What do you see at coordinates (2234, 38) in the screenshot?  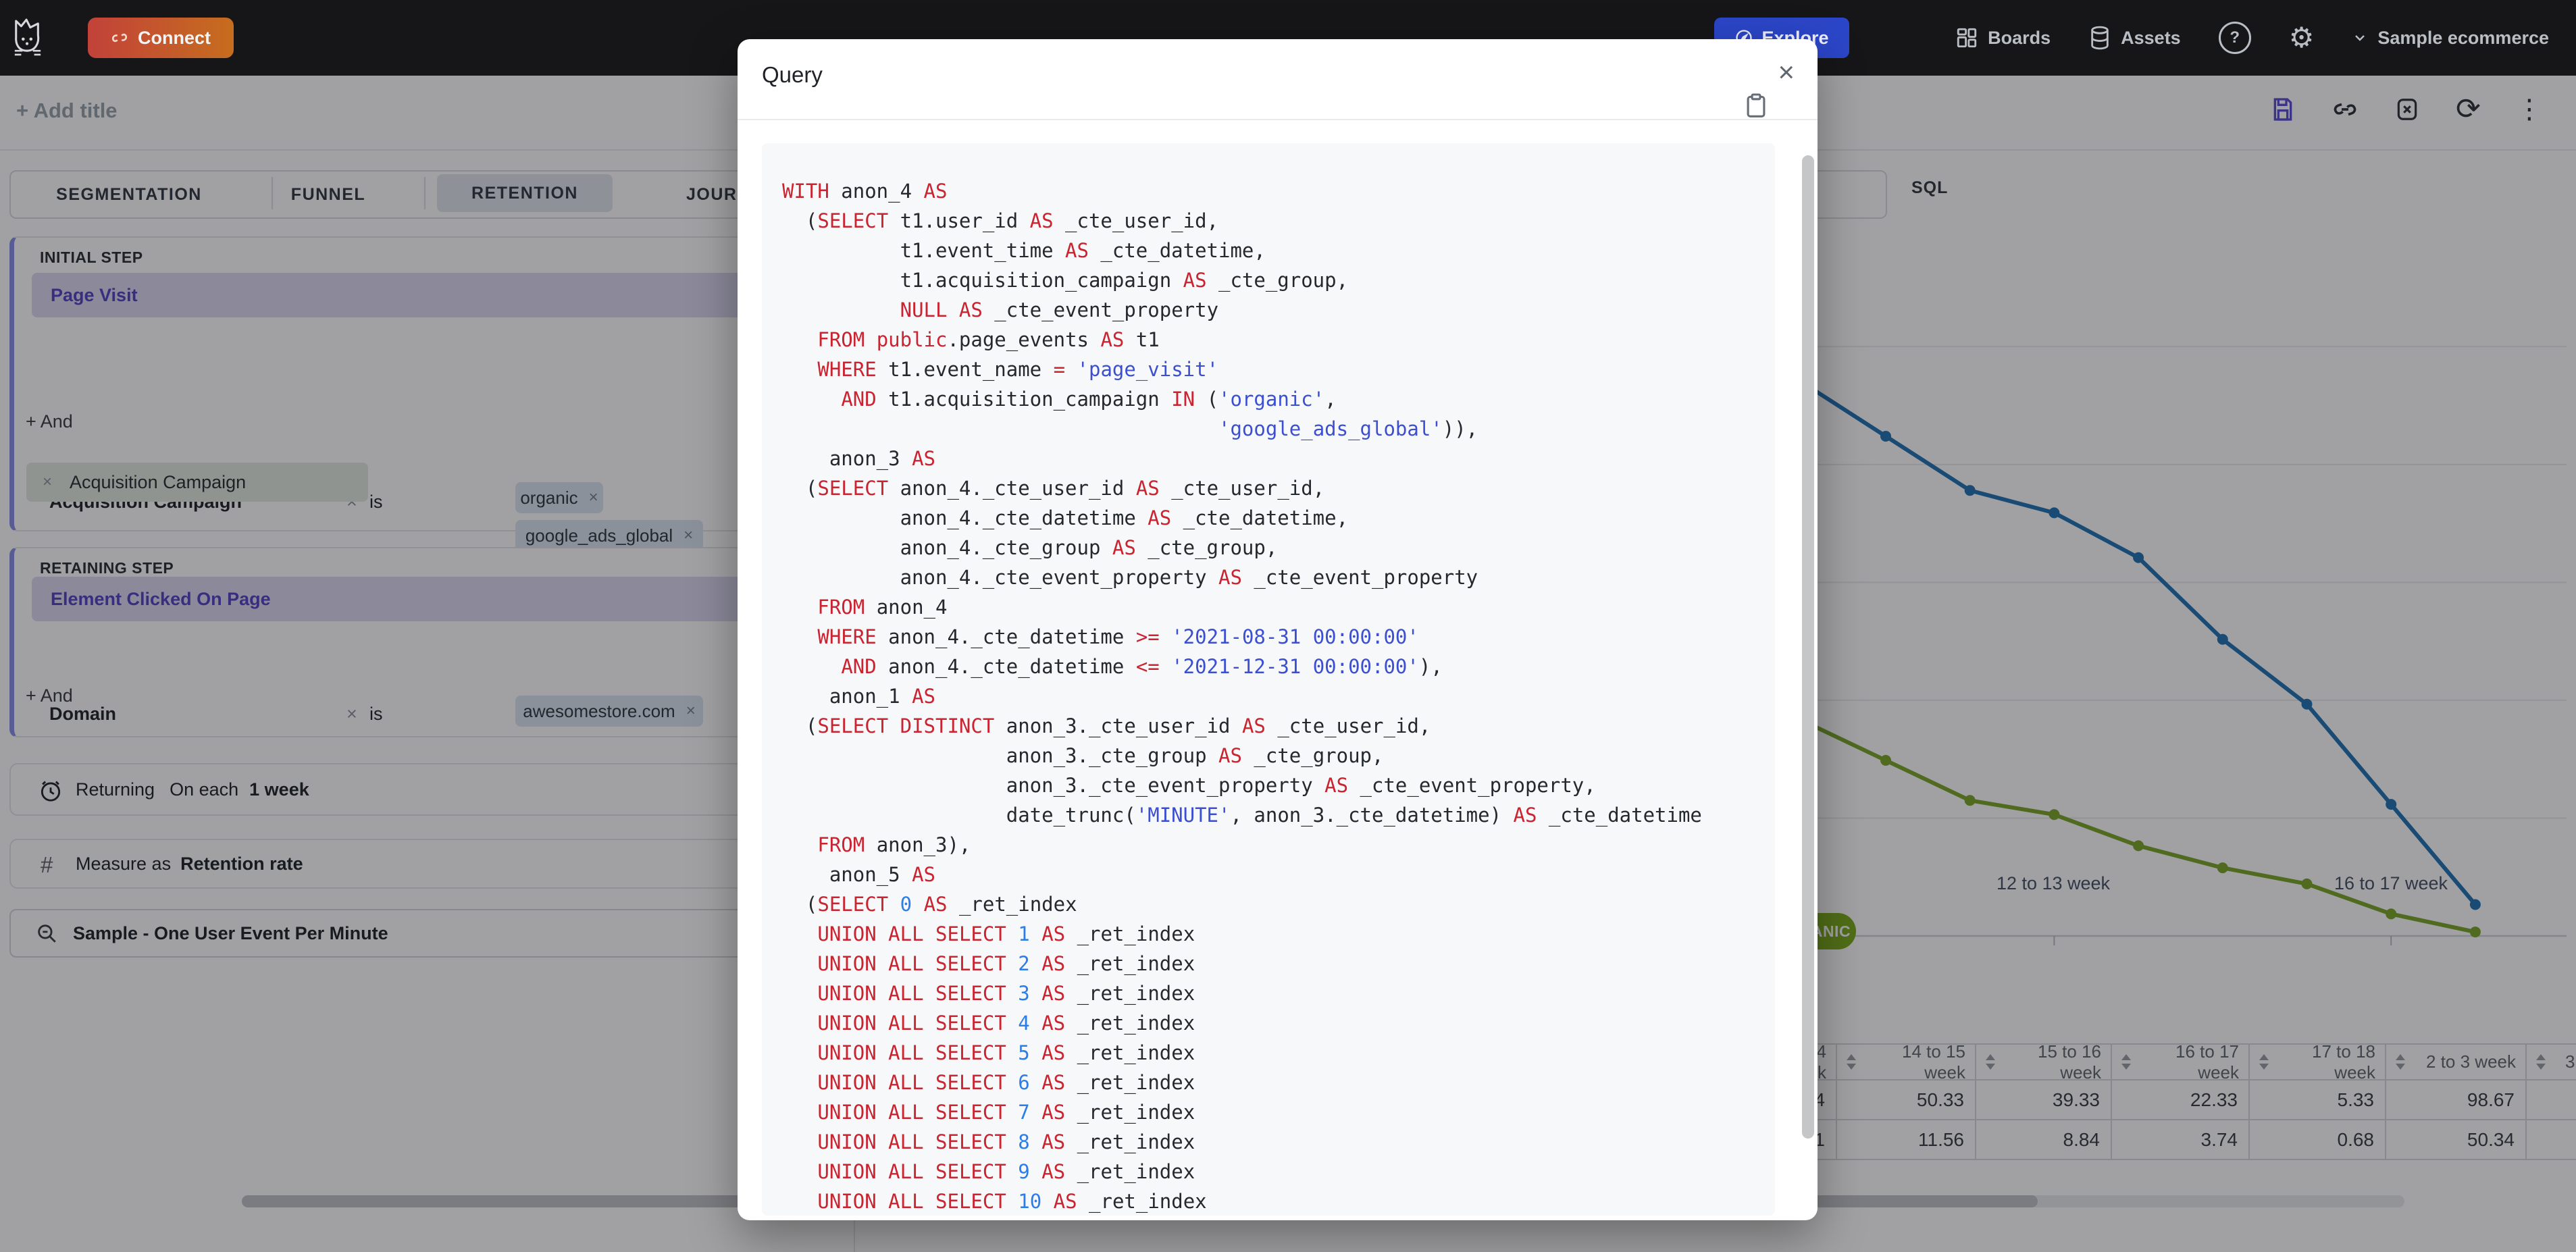 I see `help-icon: ?` at bounding box center [2234, 38].